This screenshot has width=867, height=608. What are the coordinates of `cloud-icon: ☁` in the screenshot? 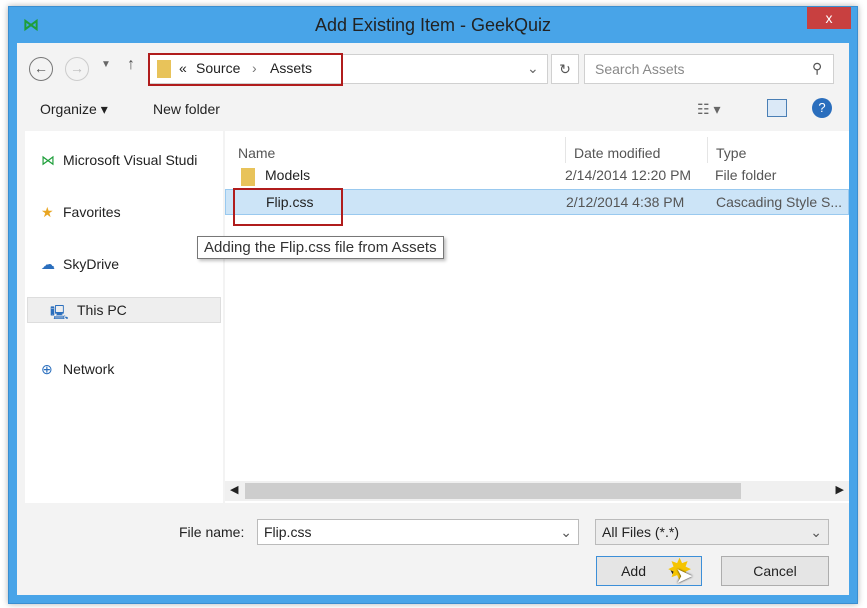 It's located at (48, 264).